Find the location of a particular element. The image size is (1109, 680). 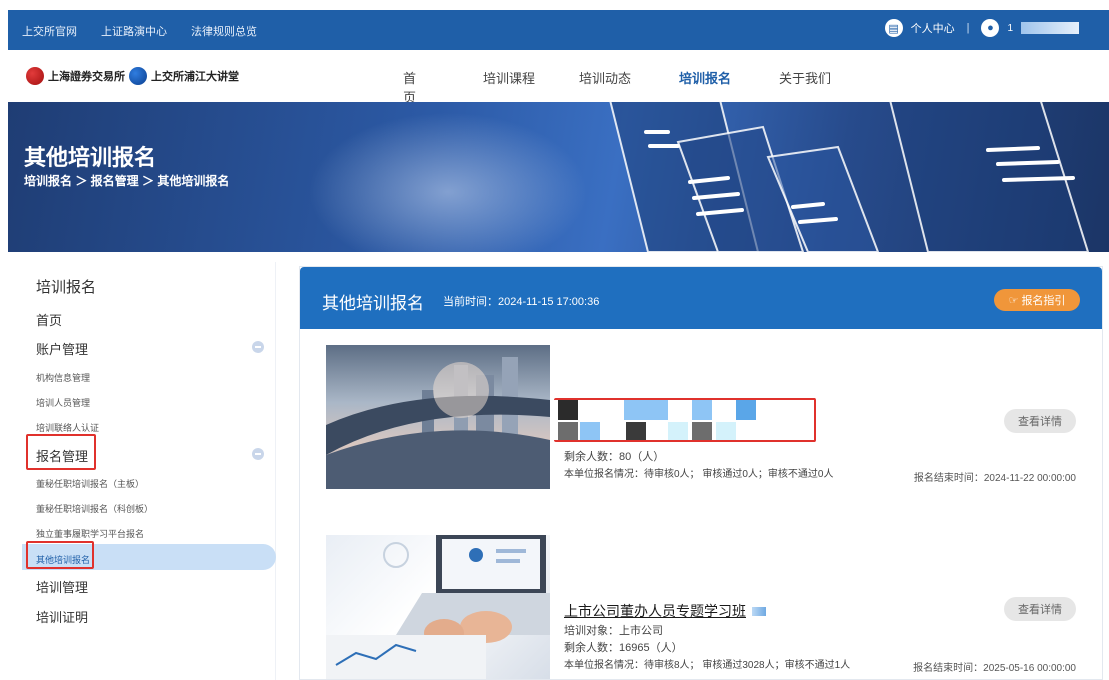

user-initial: 1 is located at coordinates (1010, 28).